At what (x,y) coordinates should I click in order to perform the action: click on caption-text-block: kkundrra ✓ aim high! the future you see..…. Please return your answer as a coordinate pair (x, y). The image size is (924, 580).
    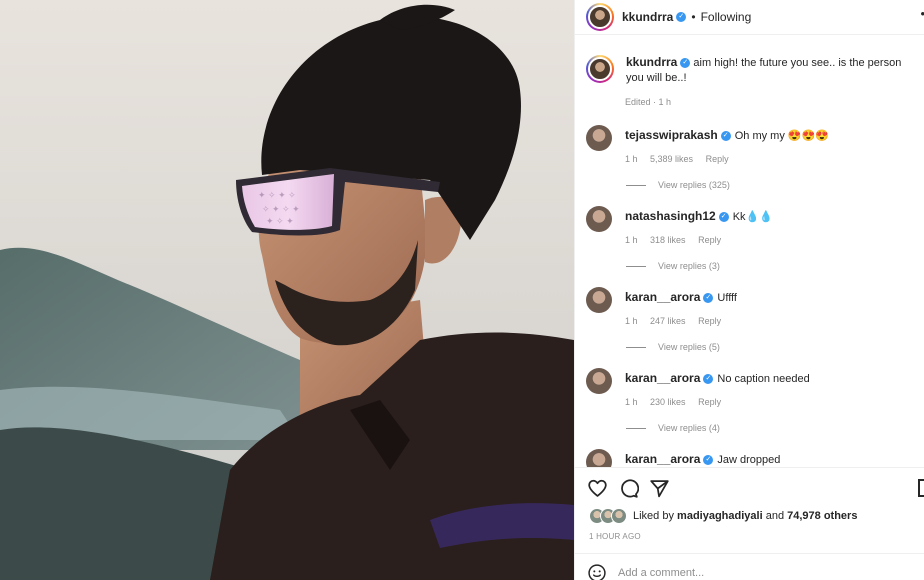
    Looking at the image, I should click on (773, 70).